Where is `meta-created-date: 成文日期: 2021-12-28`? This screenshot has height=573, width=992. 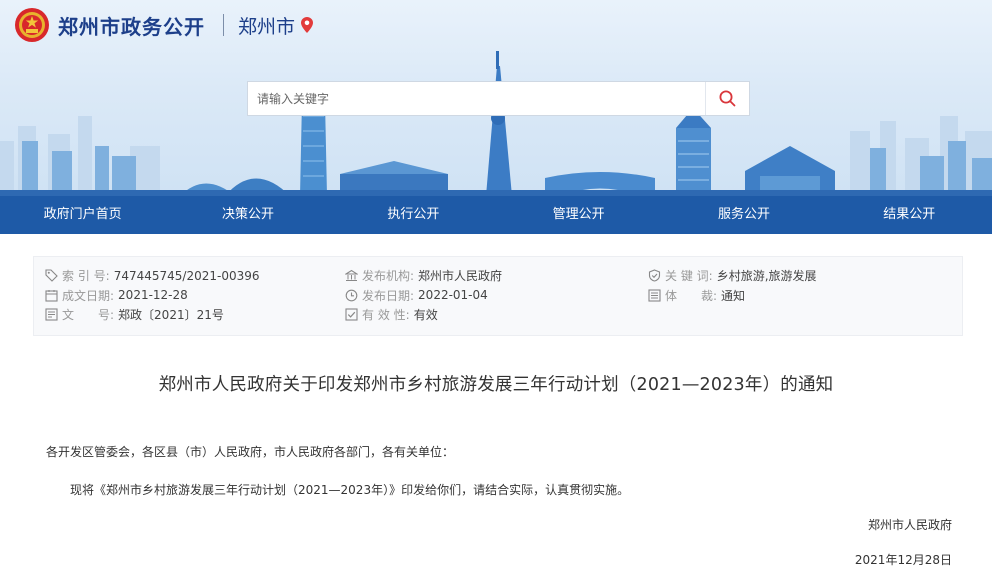
meta-created-date: 成文日期: 2021-12-28 is located at coordinates (152, 296).